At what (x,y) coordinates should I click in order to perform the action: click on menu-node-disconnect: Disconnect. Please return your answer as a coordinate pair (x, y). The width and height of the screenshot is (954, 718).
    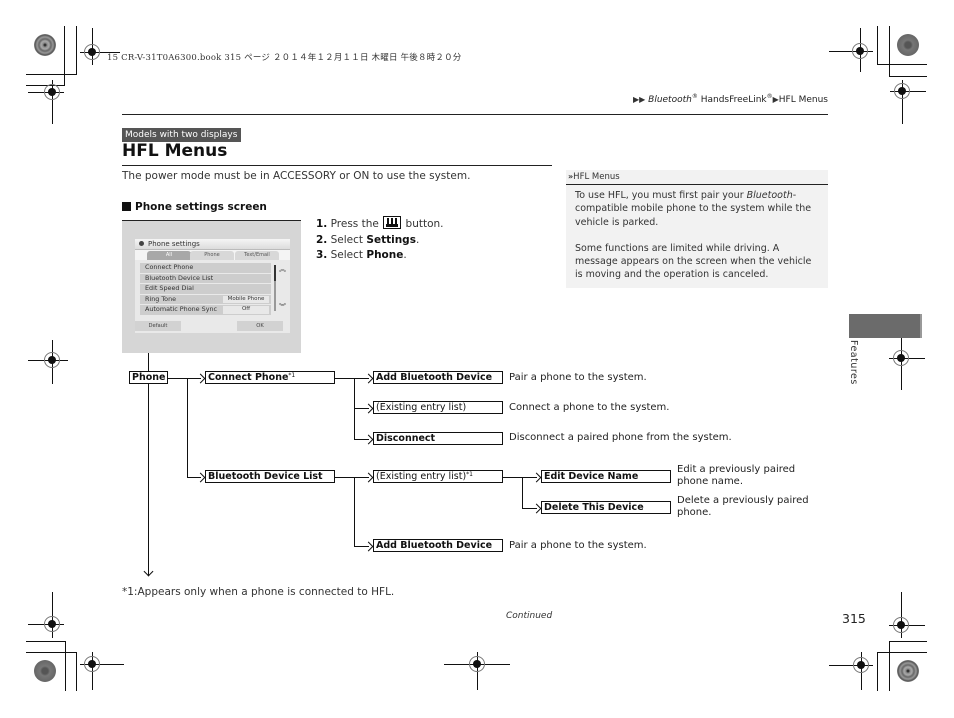
    Looking at the image, I should click on (438, 438).